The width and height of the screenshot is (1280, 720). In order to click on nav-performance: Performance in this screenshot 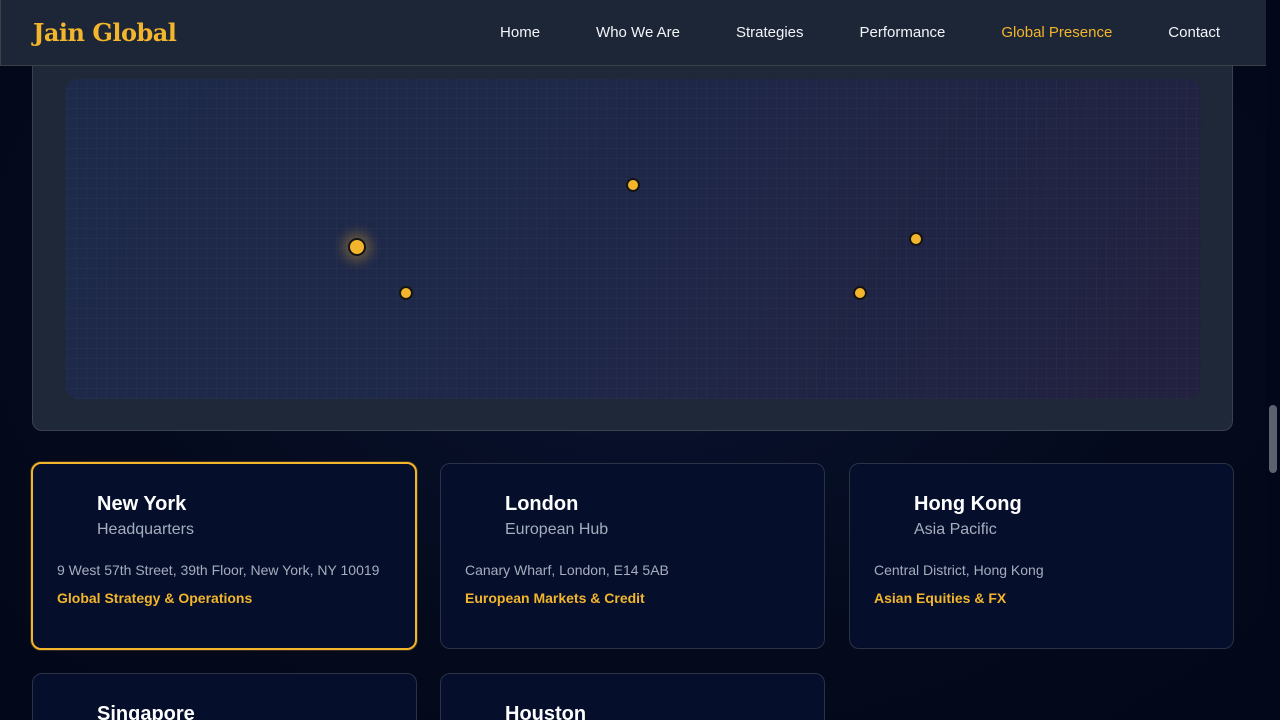, I will do `click(903, 32)`.